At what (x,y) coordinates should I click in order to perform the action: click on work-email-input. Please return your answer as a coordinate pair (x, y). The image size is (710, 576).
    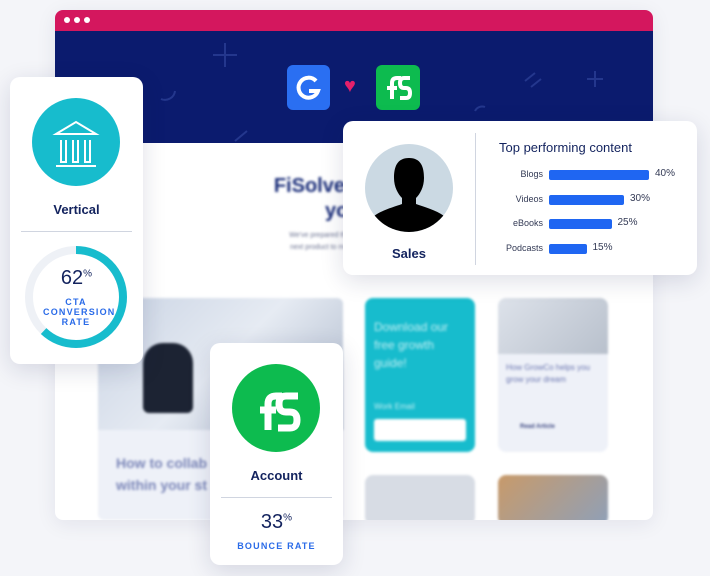
    Looking at the image, I should click on (420, 430).